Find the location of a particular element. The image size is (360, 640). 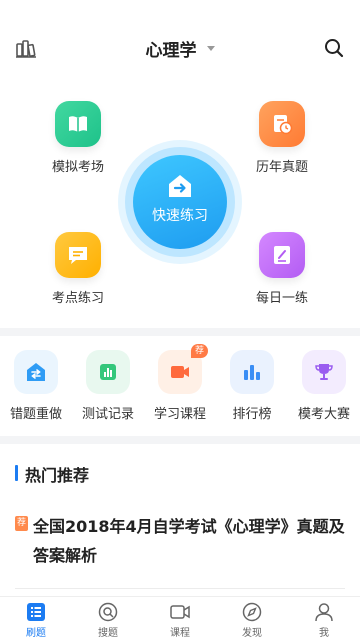

grid-label: 学习课程 is located at coordinates (179, 414).